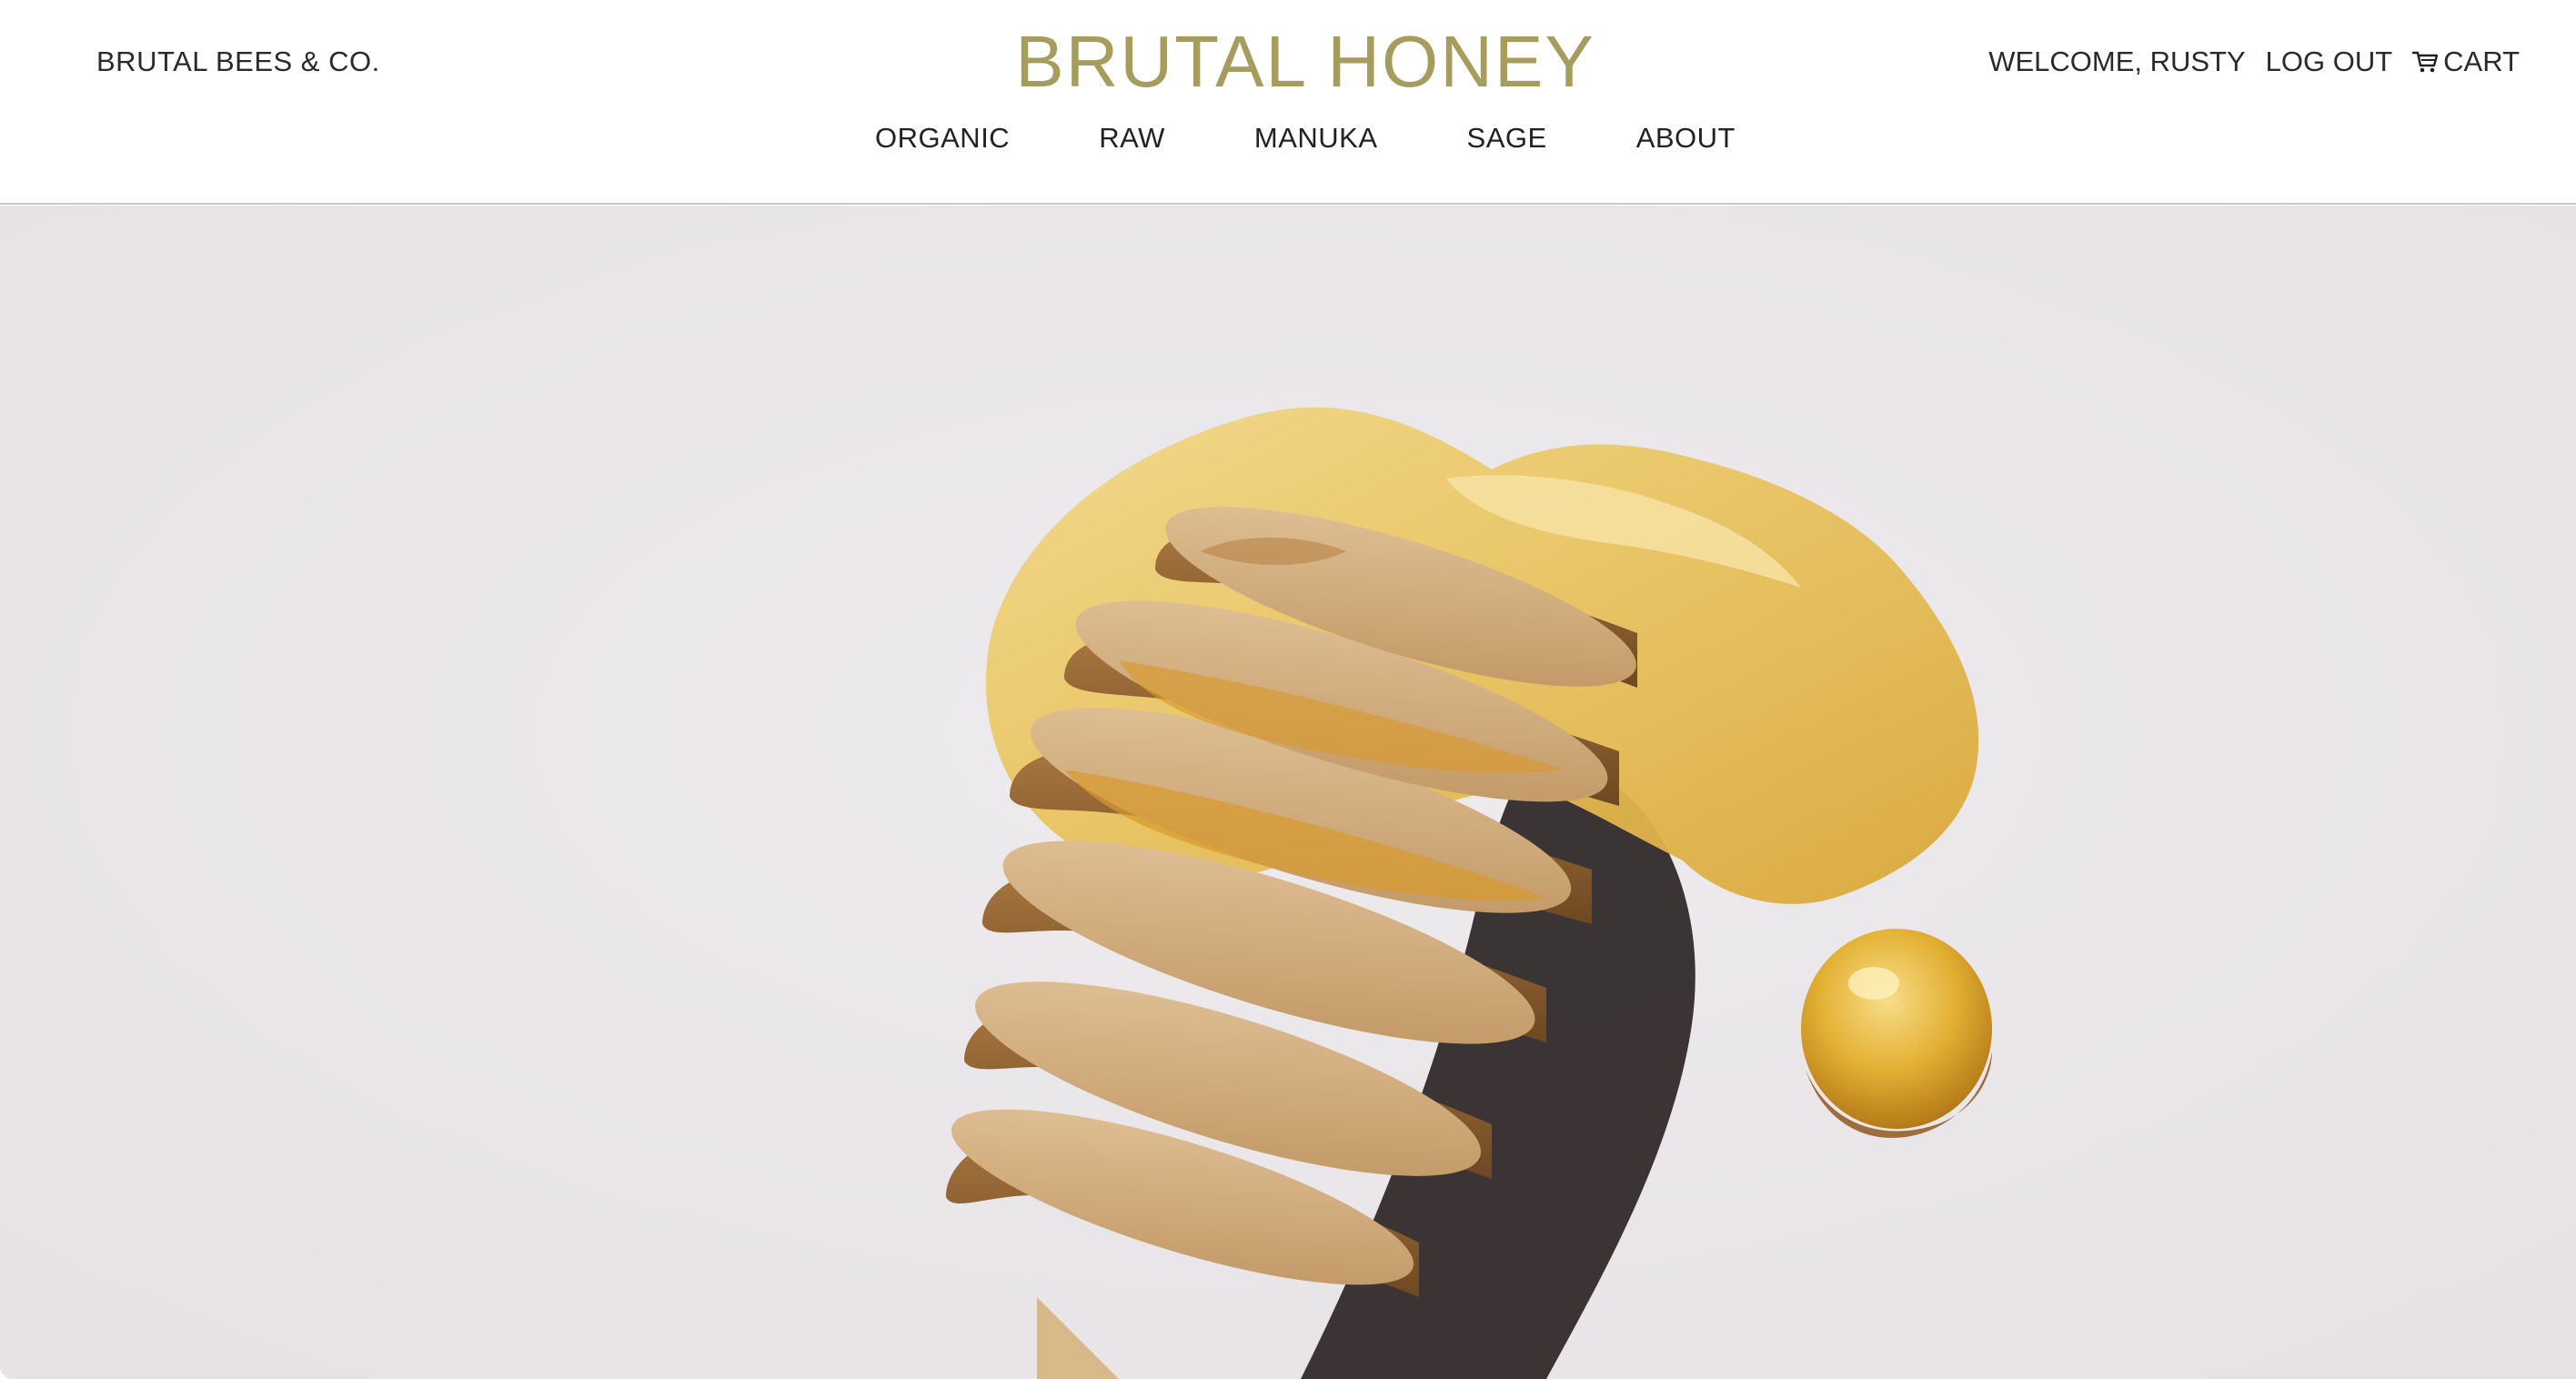 Image resolution: width=2576 pixels, height=1379 pixels. What do you see at coordinates (1316, 138) in the screenshot?
I see `nav-item-manuka: MANUKA` at bounding box center [1316, 138].